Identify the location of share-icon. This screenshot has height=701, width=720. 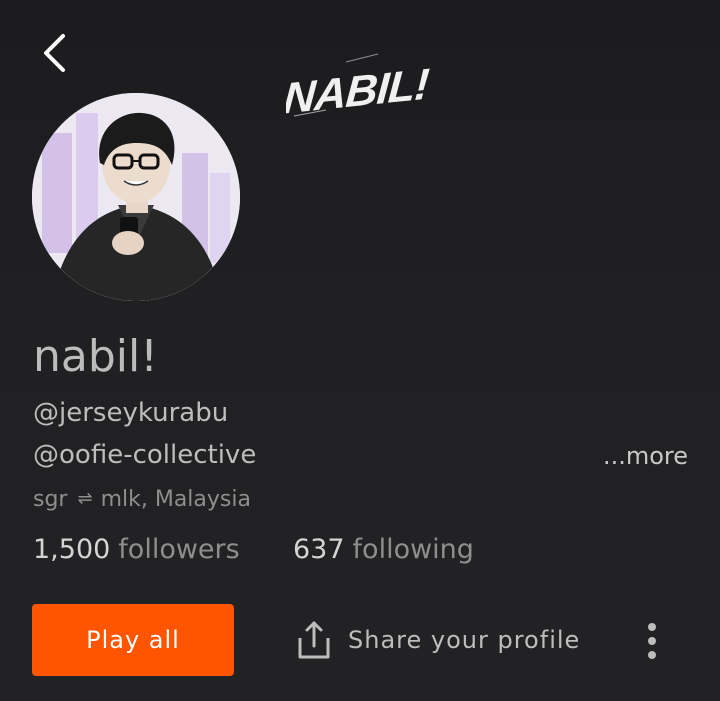
(314, 640).